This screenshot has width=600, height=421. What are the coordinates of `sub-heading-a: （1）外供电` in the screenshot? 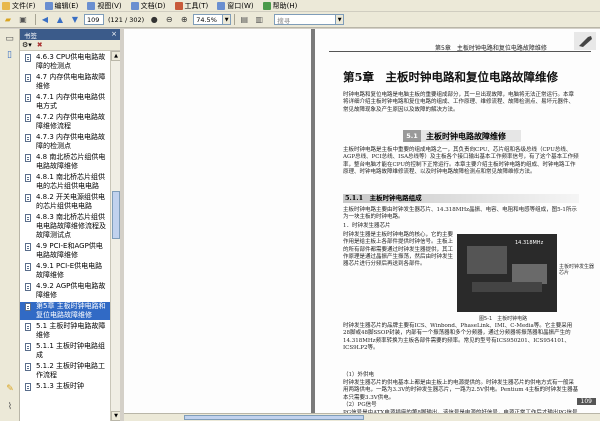 It's located at (358, 375).